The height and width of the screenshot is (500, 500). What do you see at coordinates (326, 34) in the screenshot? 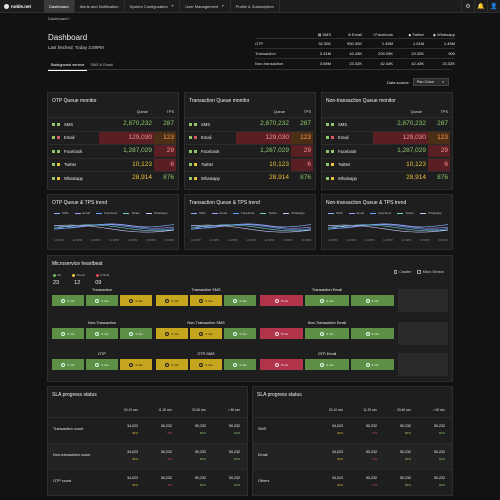
I see `summary-column-label: SMS` at bounding box center [326, 34].